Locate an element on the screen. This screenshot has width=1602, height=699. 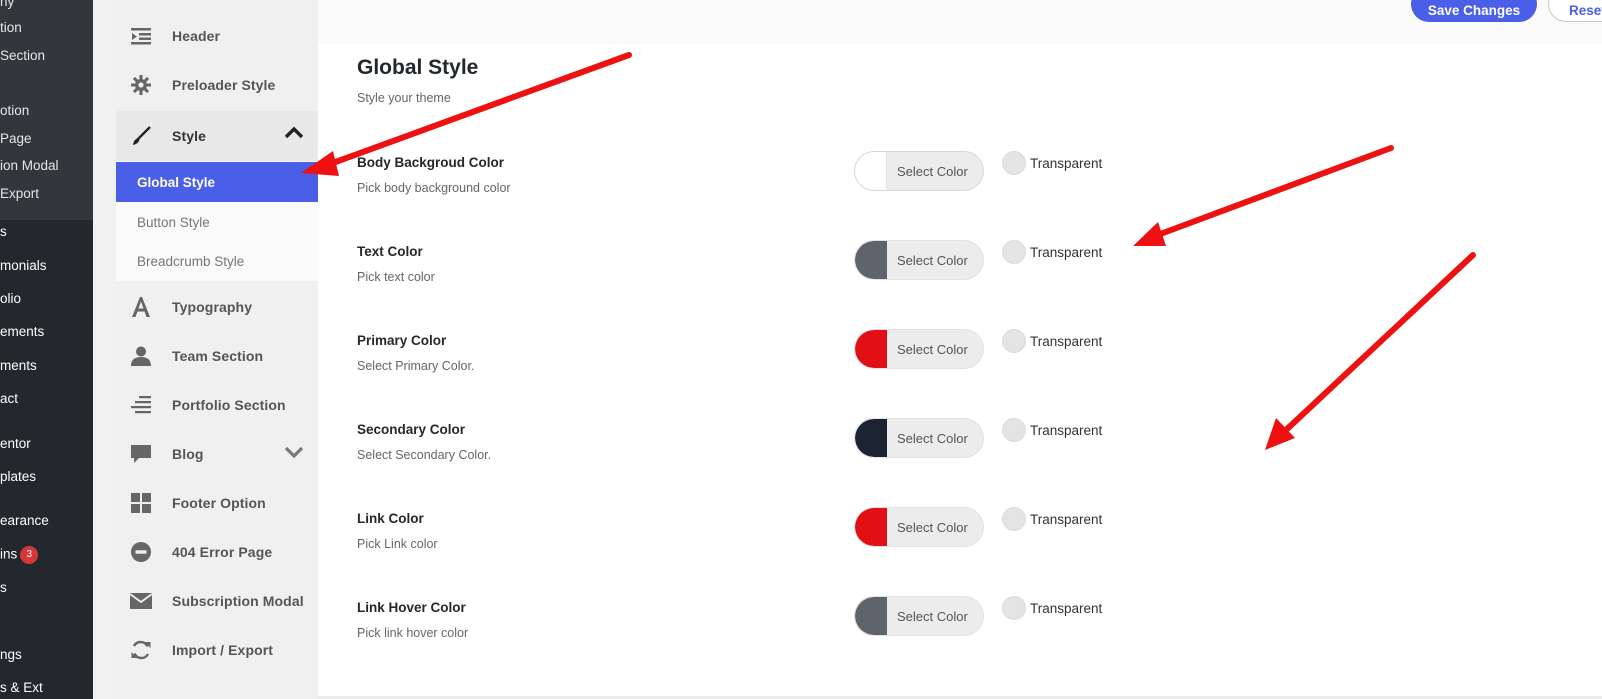
wp-submenu-item: Page is located at coordinates (16, 138).